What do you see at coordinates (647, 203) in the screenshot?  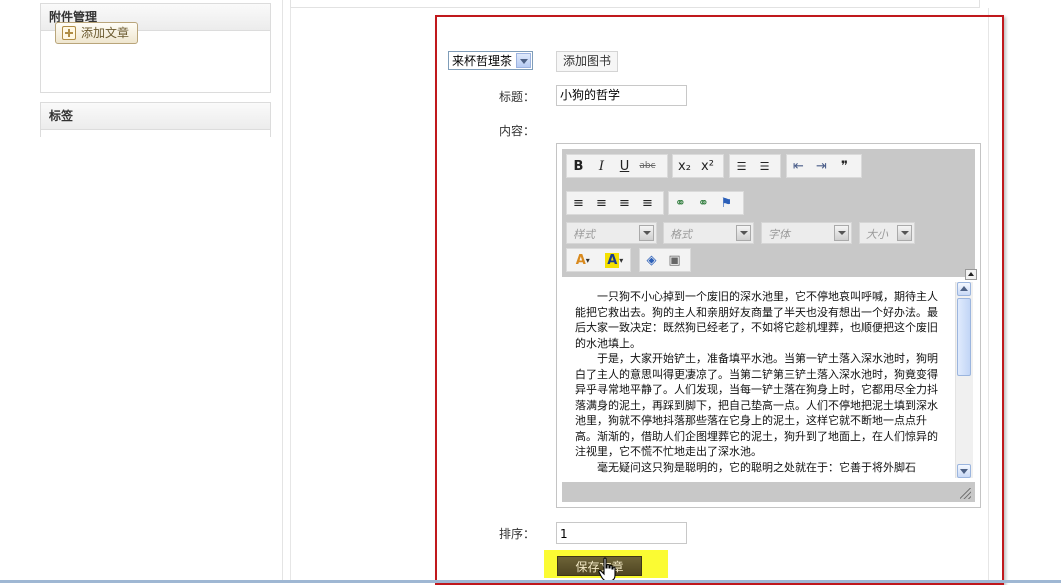 I see `align-justify-icon: ≡` at bounding box center [647, 203].